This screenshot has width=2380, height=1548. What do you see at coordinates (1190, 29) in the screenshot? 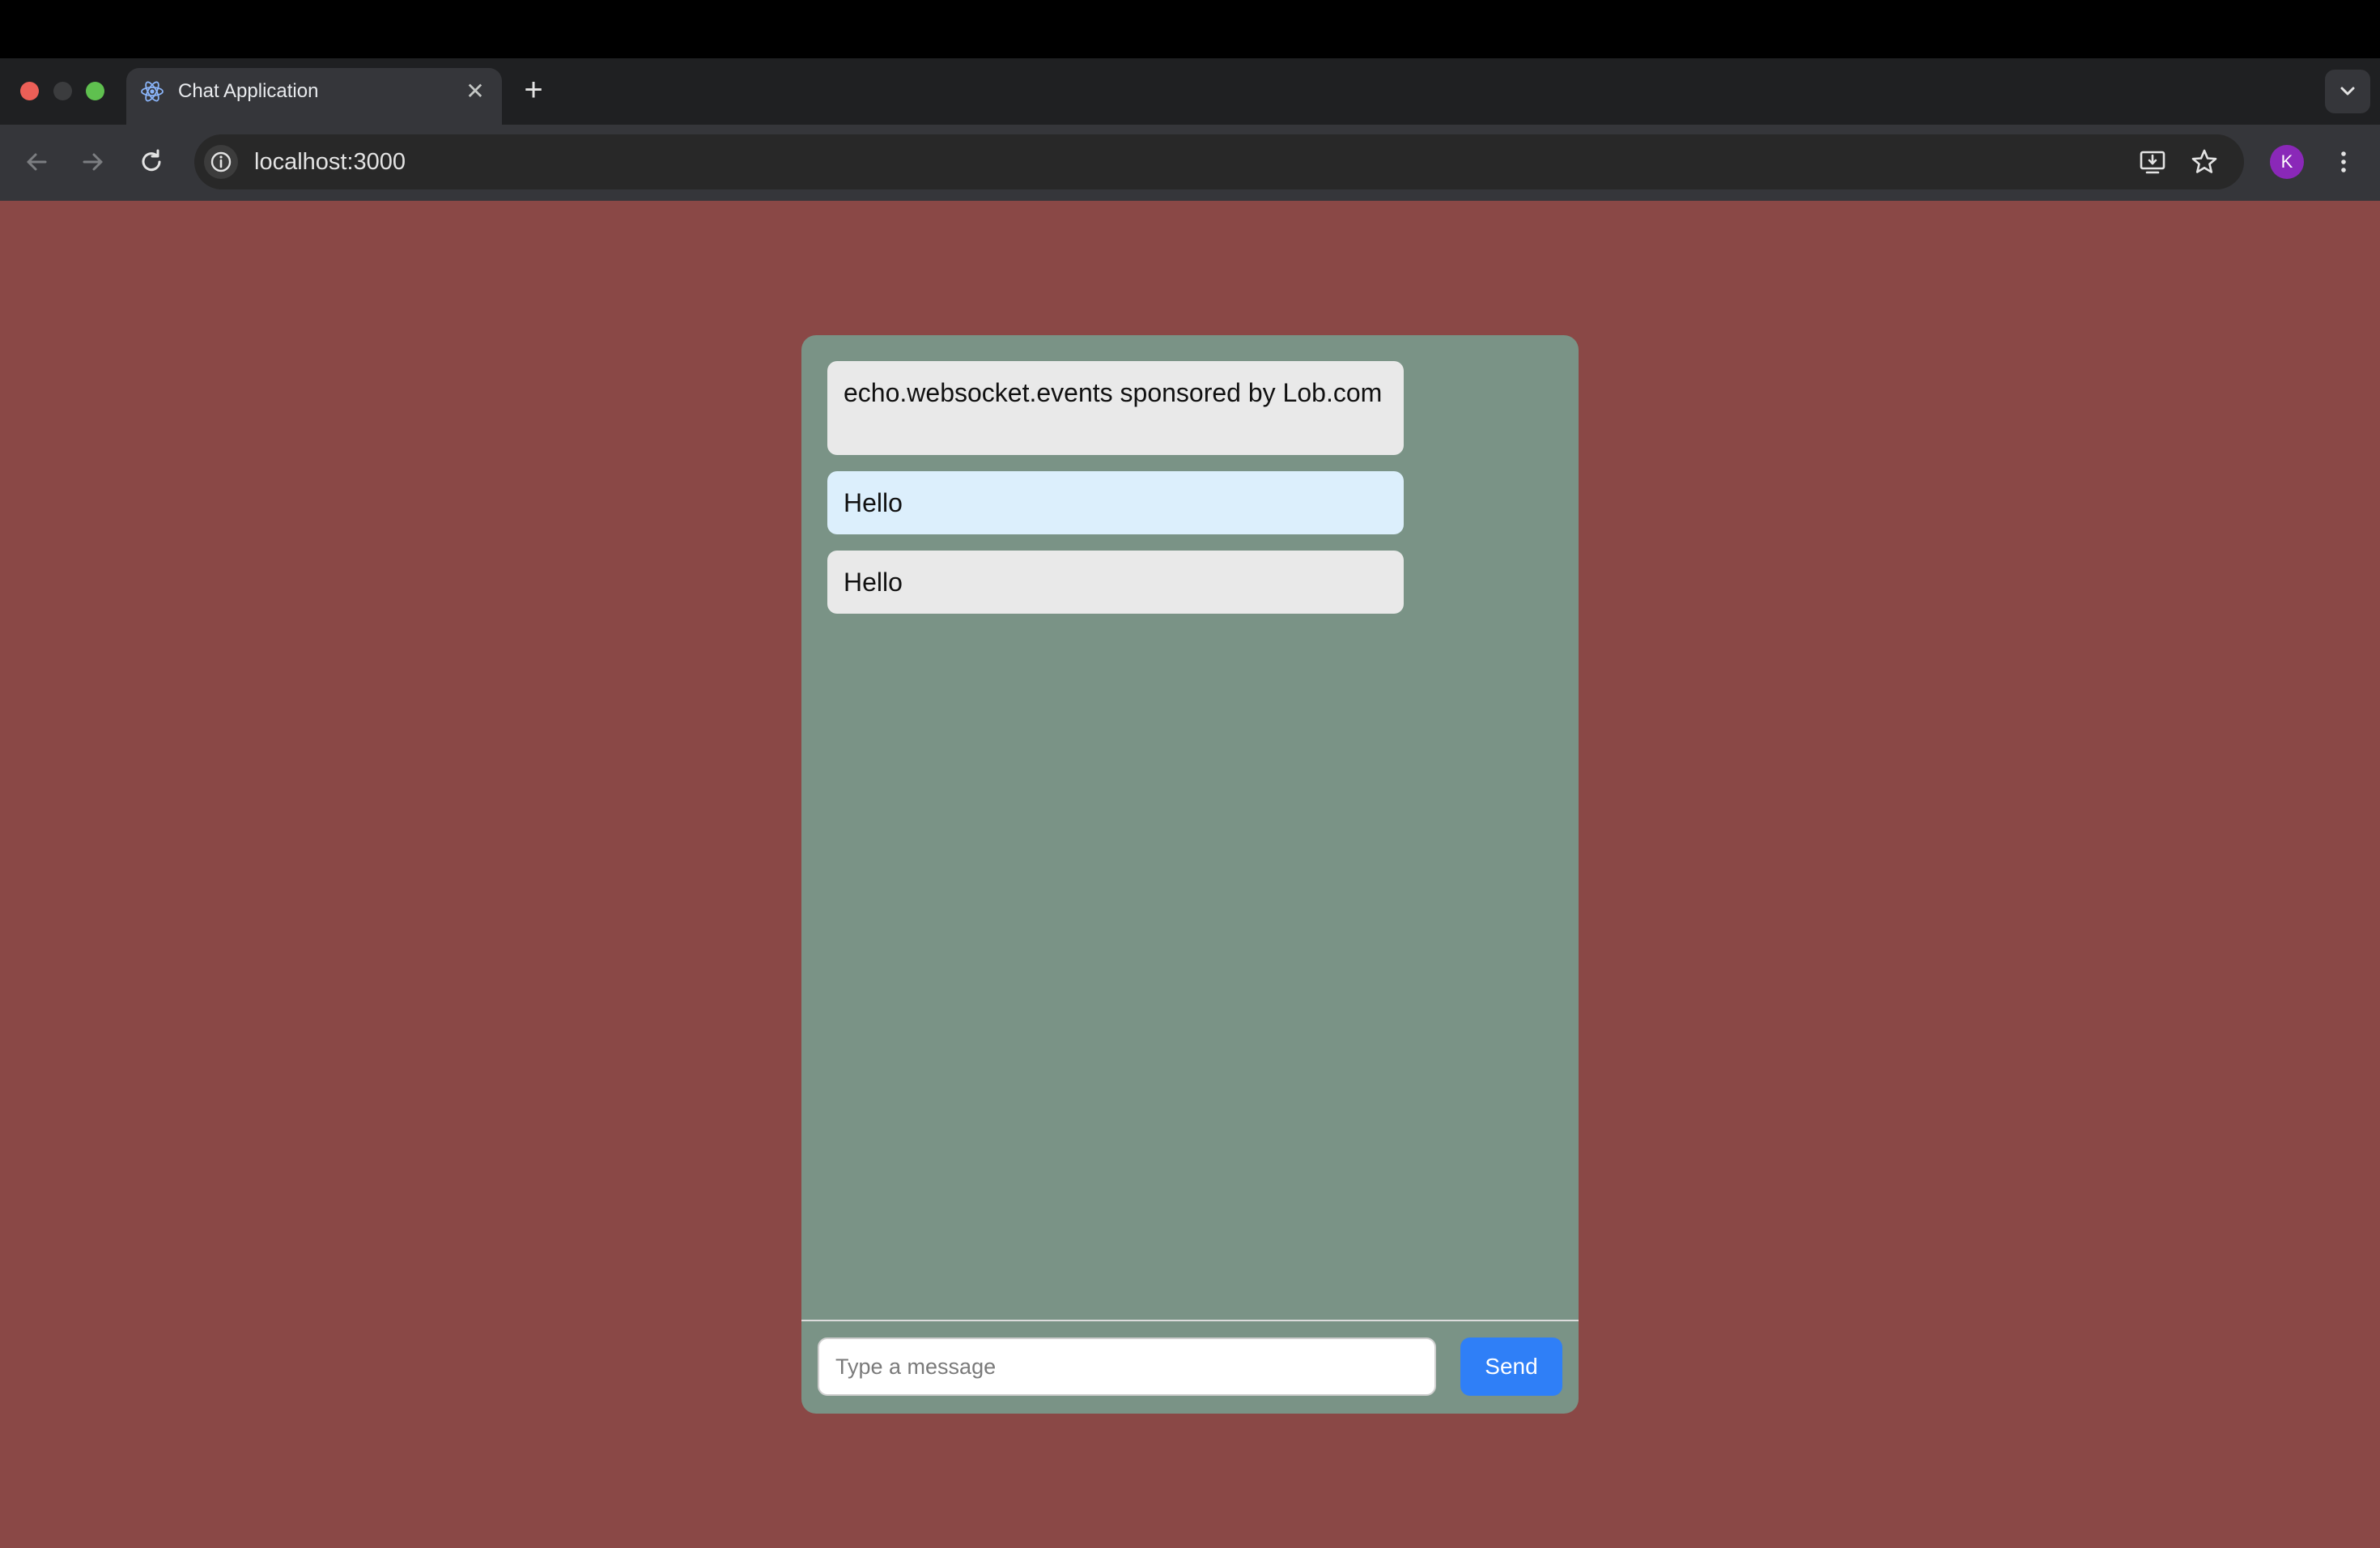
I see `system-menu-bar` at bounding box center [1190, 29].